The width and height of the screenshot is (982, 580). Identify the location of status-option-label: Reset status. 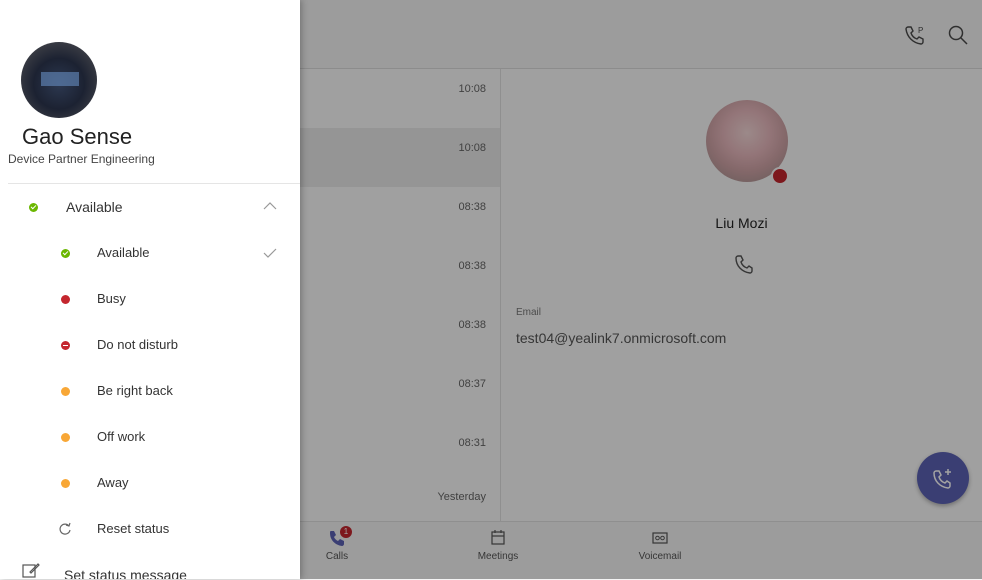
(133, 528).